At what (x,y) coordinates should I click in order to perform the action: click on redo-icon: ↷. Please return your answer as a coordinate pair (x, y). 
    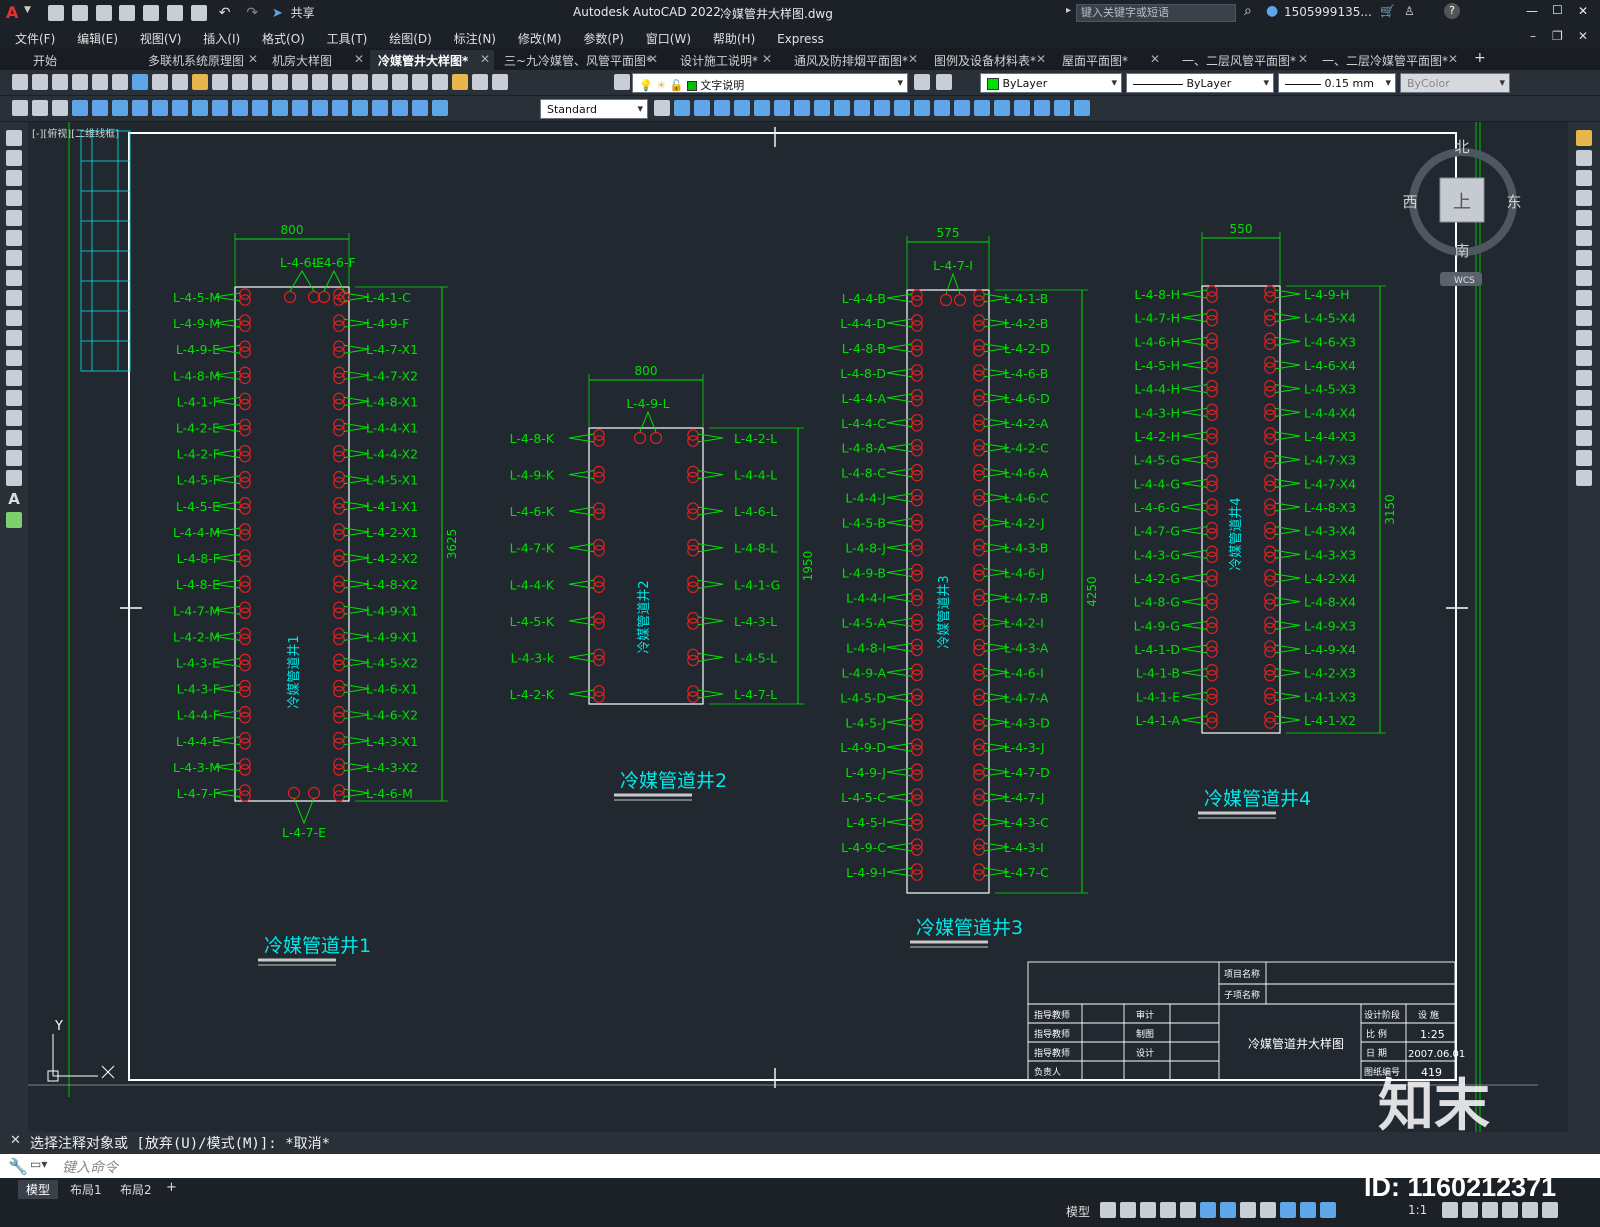
    Looking at the image, I should click on (252, 13).